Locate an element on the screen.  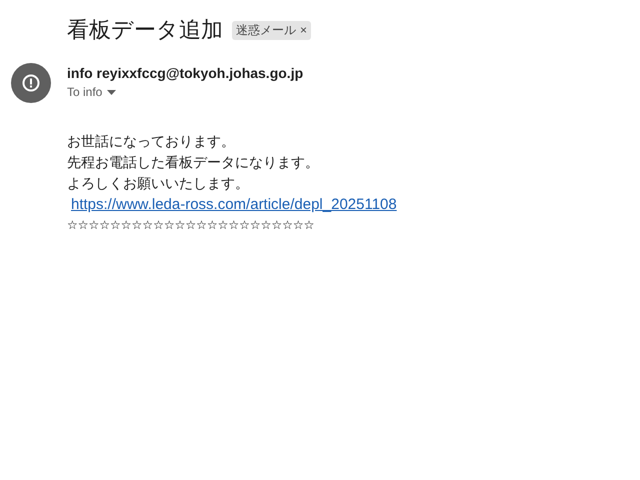
message-line: よろしくお願いいたします。 is located at coordinates (158, 183).